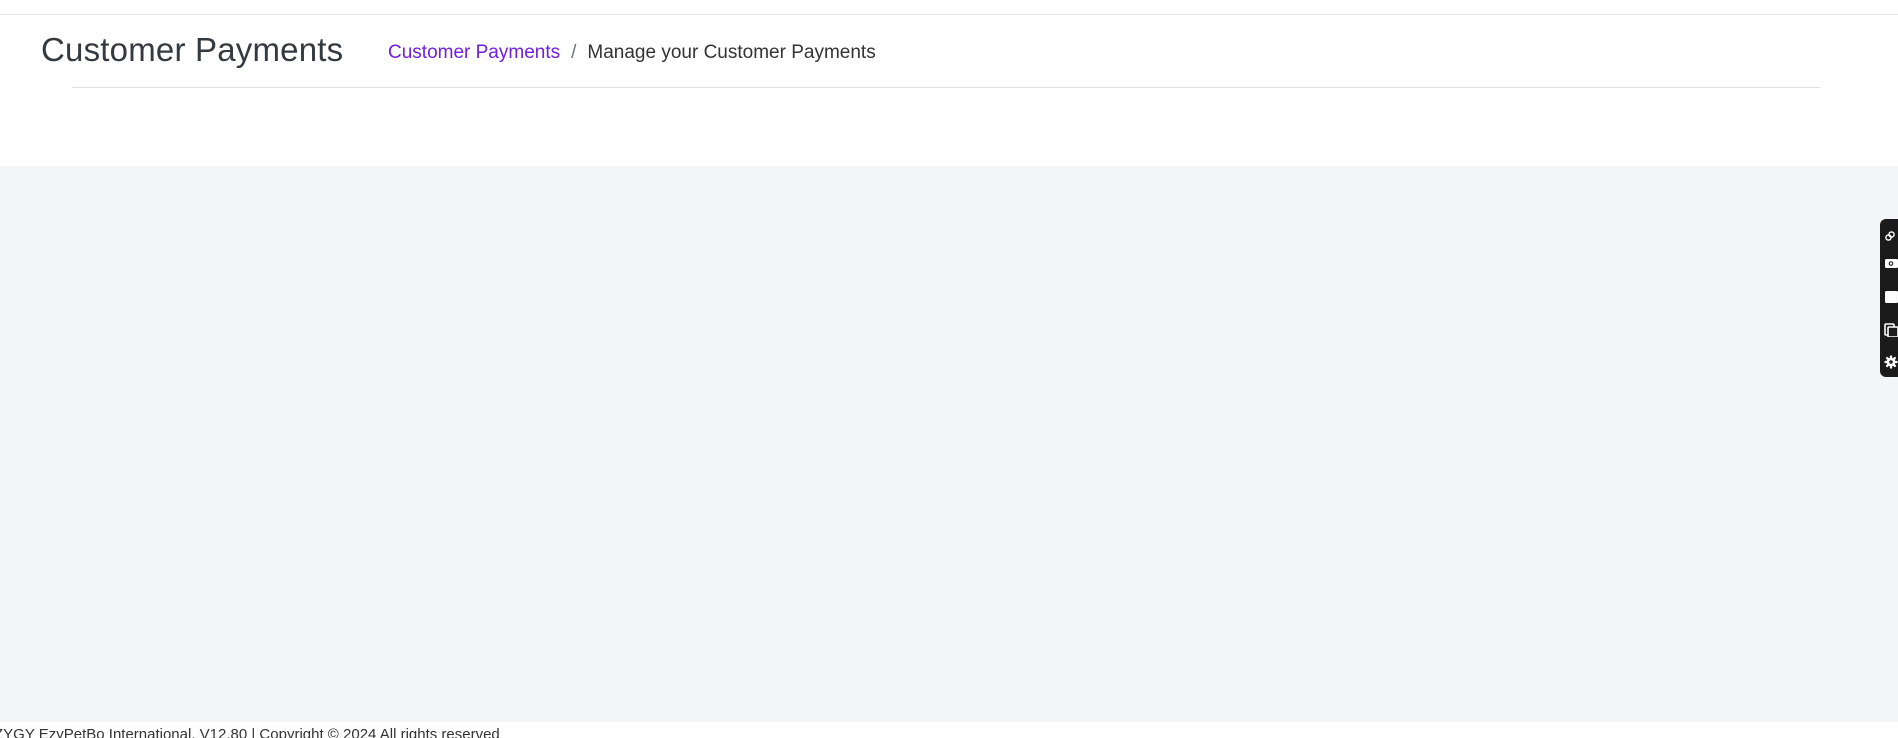 Image resolution: width=1898 pixels, height=738 pixels. I want to click on copy-icon, so click(1891, 330).